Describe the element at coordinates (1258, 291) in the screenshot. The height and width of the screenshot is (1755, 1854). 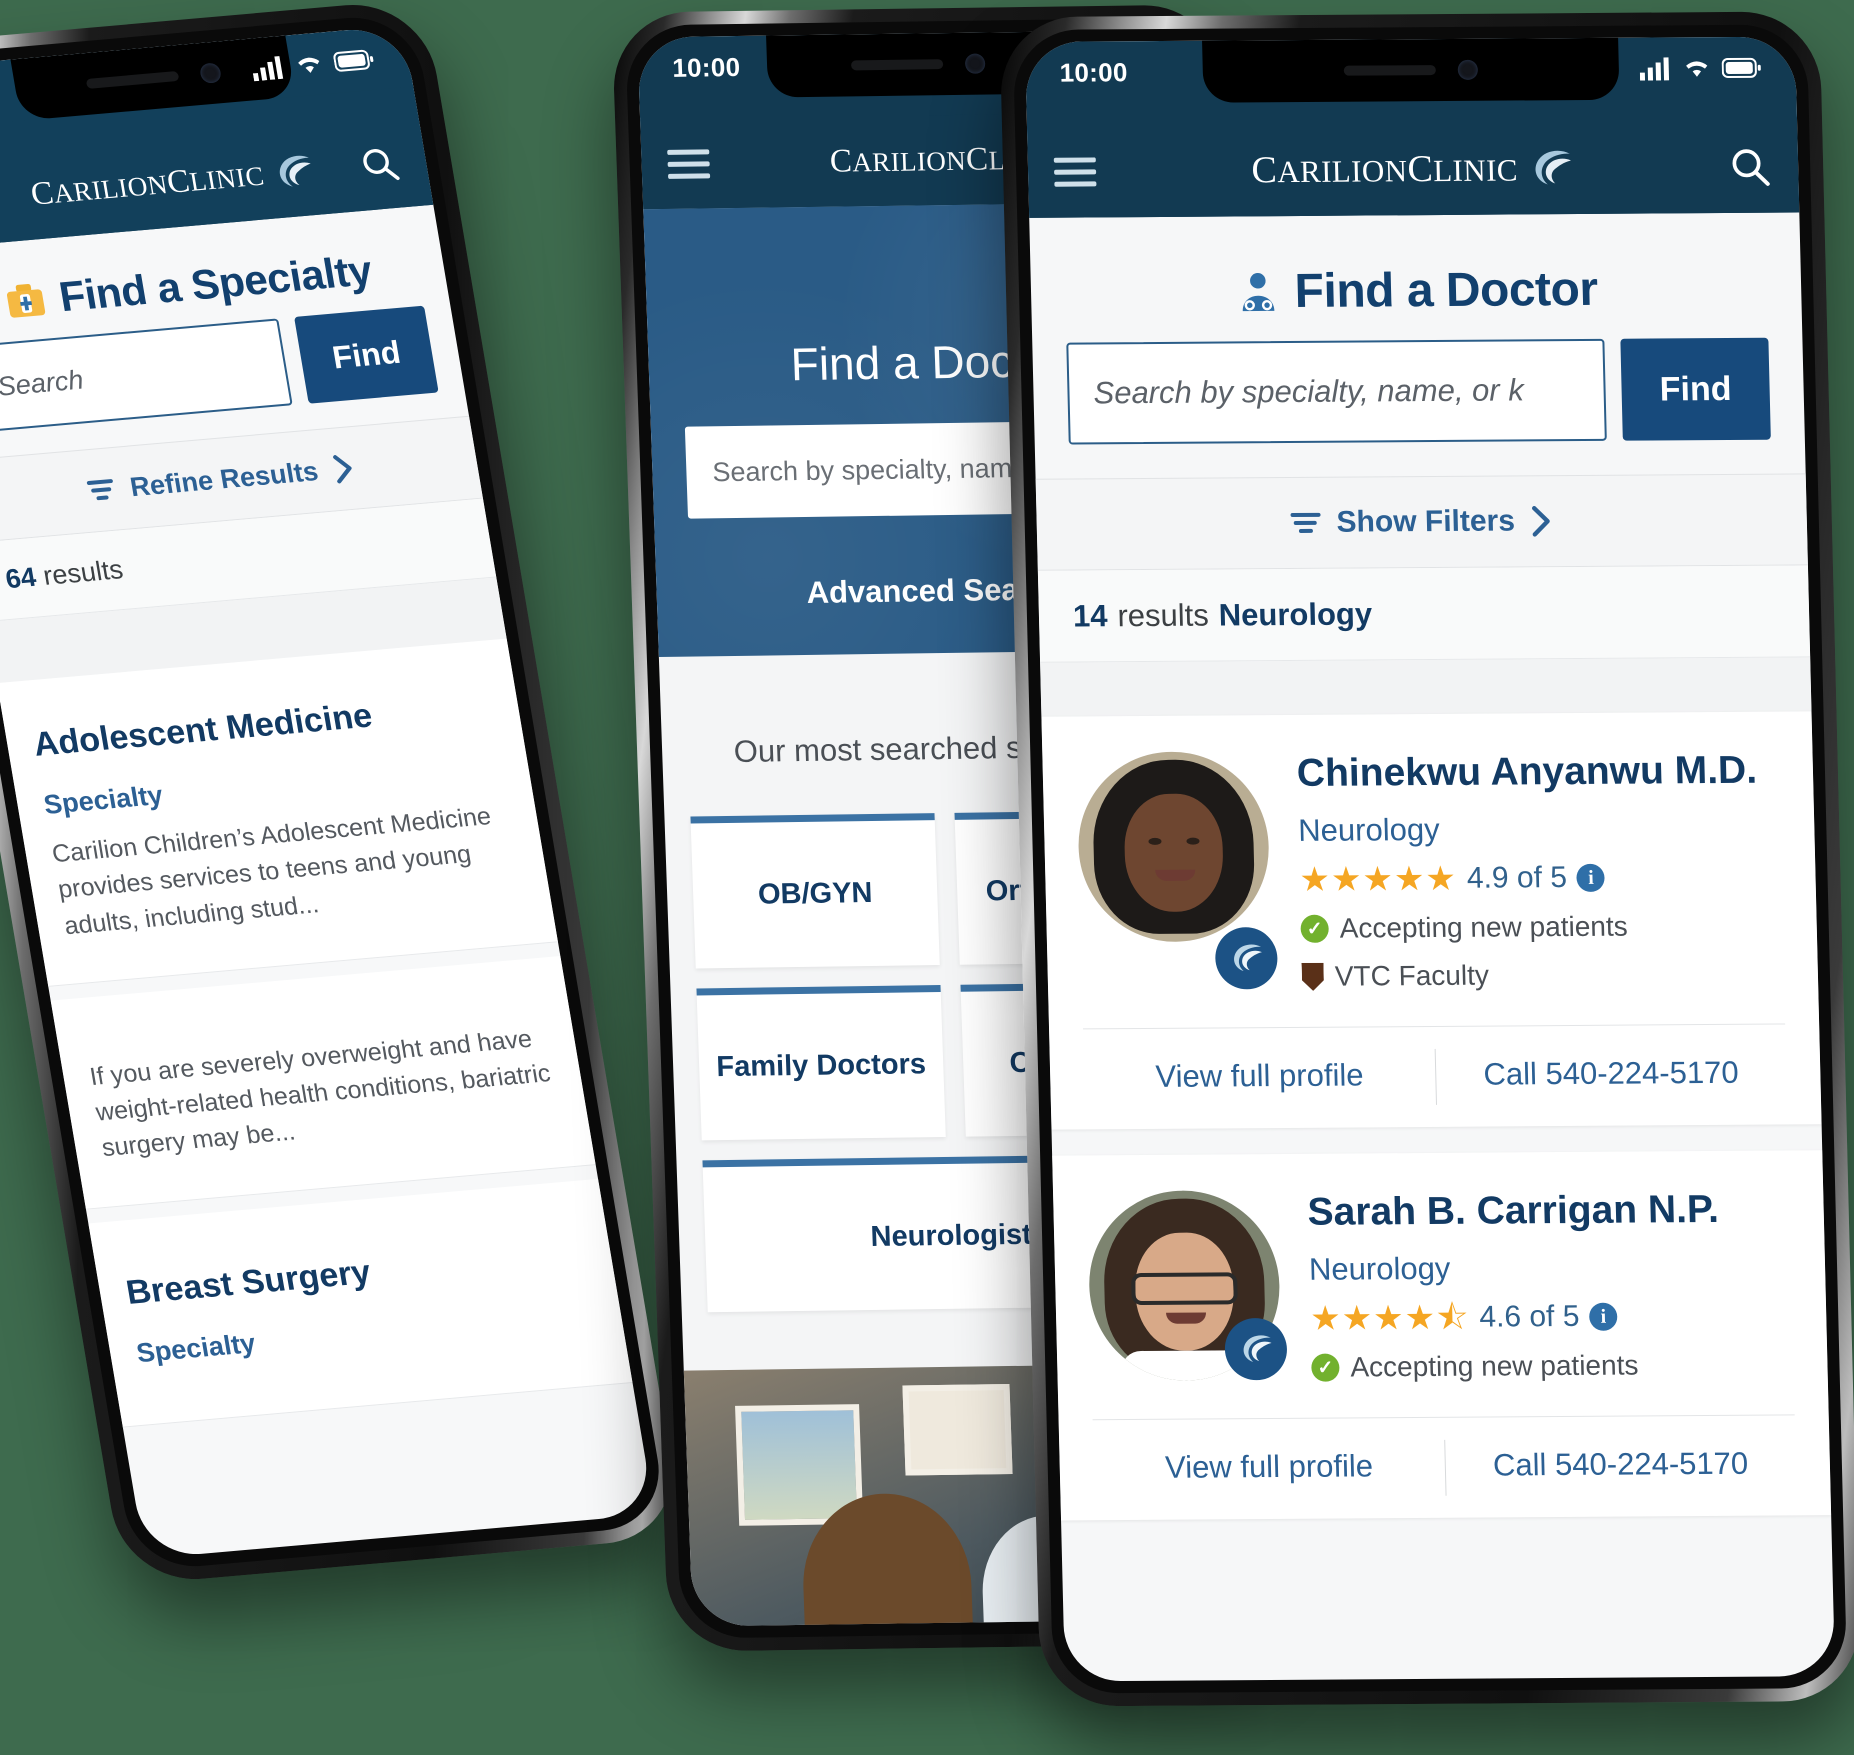
I see `doctor-icon` at that location.